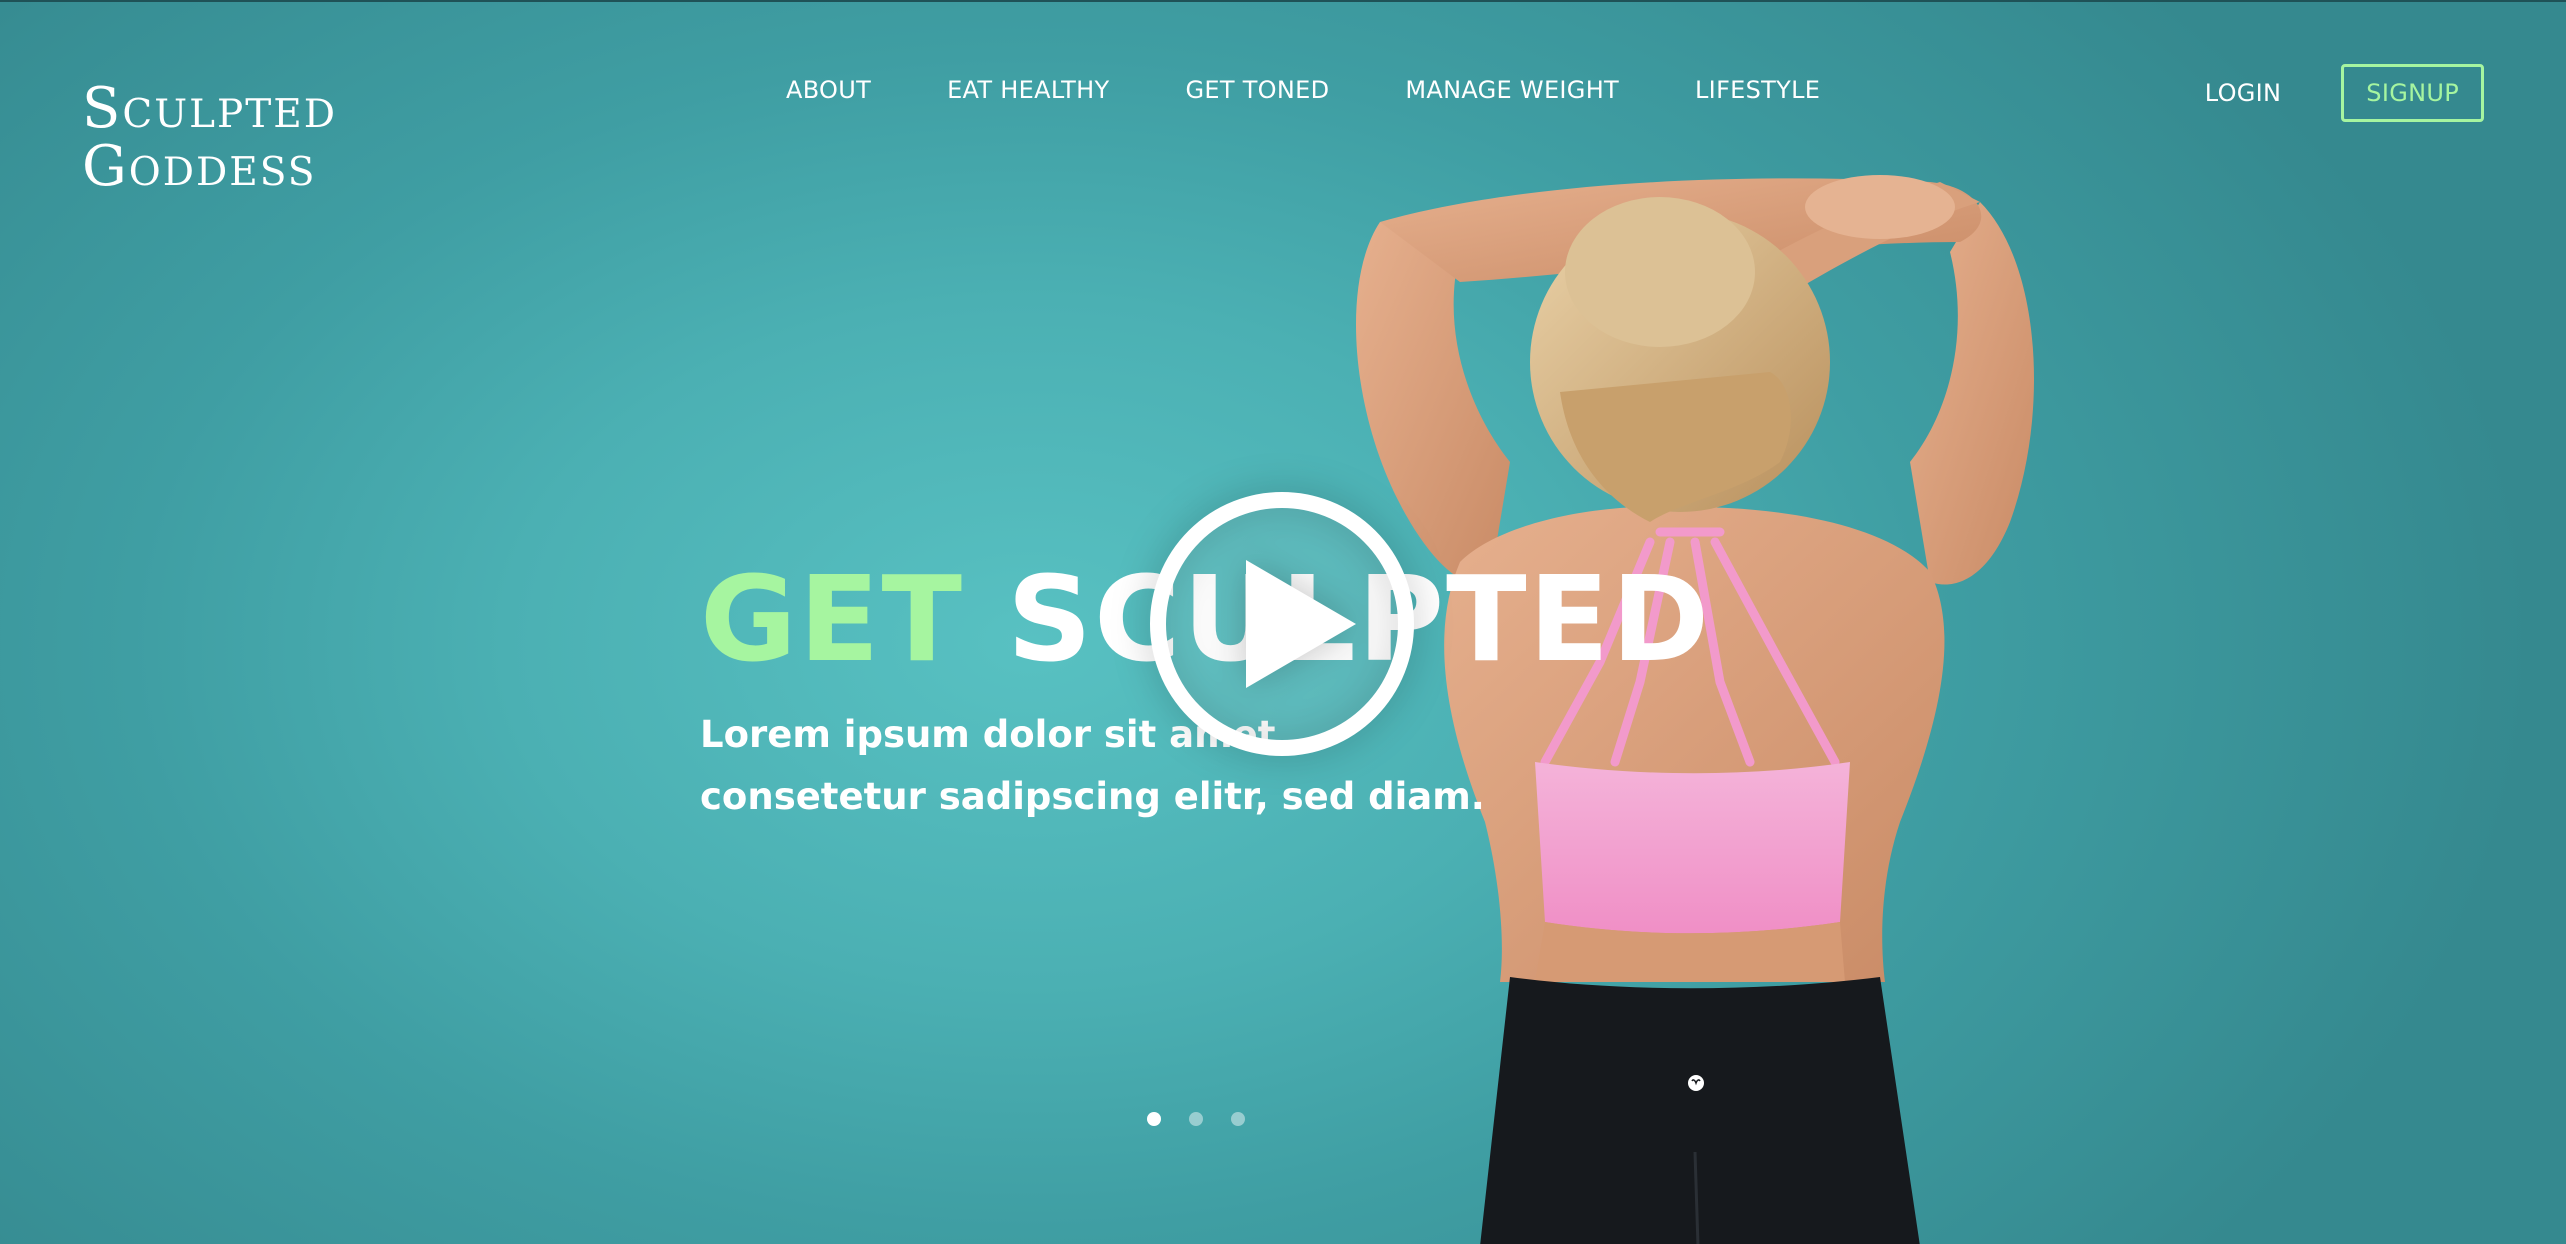  What do you see at coordinates (2412, 93) in the screenshot?
I see `signup-button: SIGNUP` at bounding box center [2412, 93].